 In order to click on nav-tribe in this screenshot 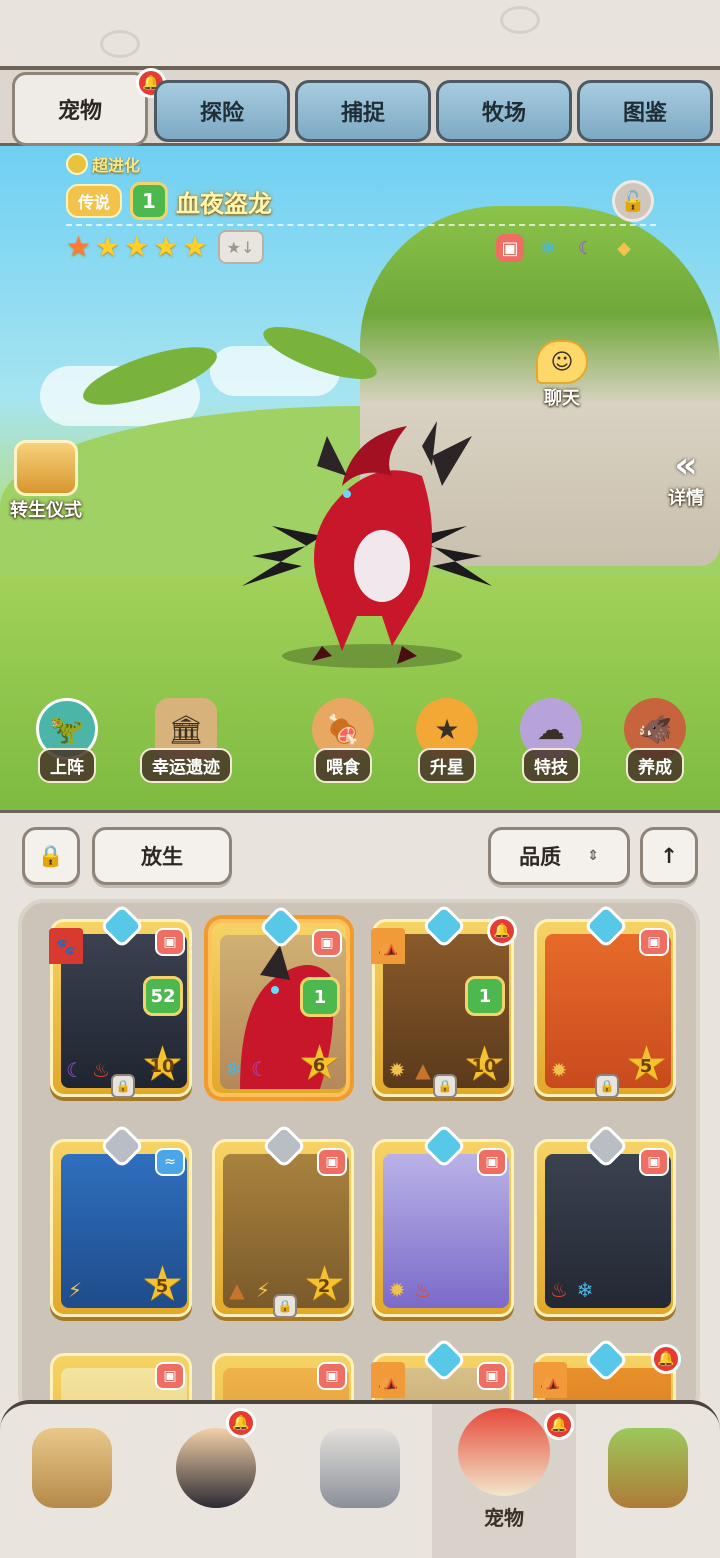, I will do `click(72, 1481)`.